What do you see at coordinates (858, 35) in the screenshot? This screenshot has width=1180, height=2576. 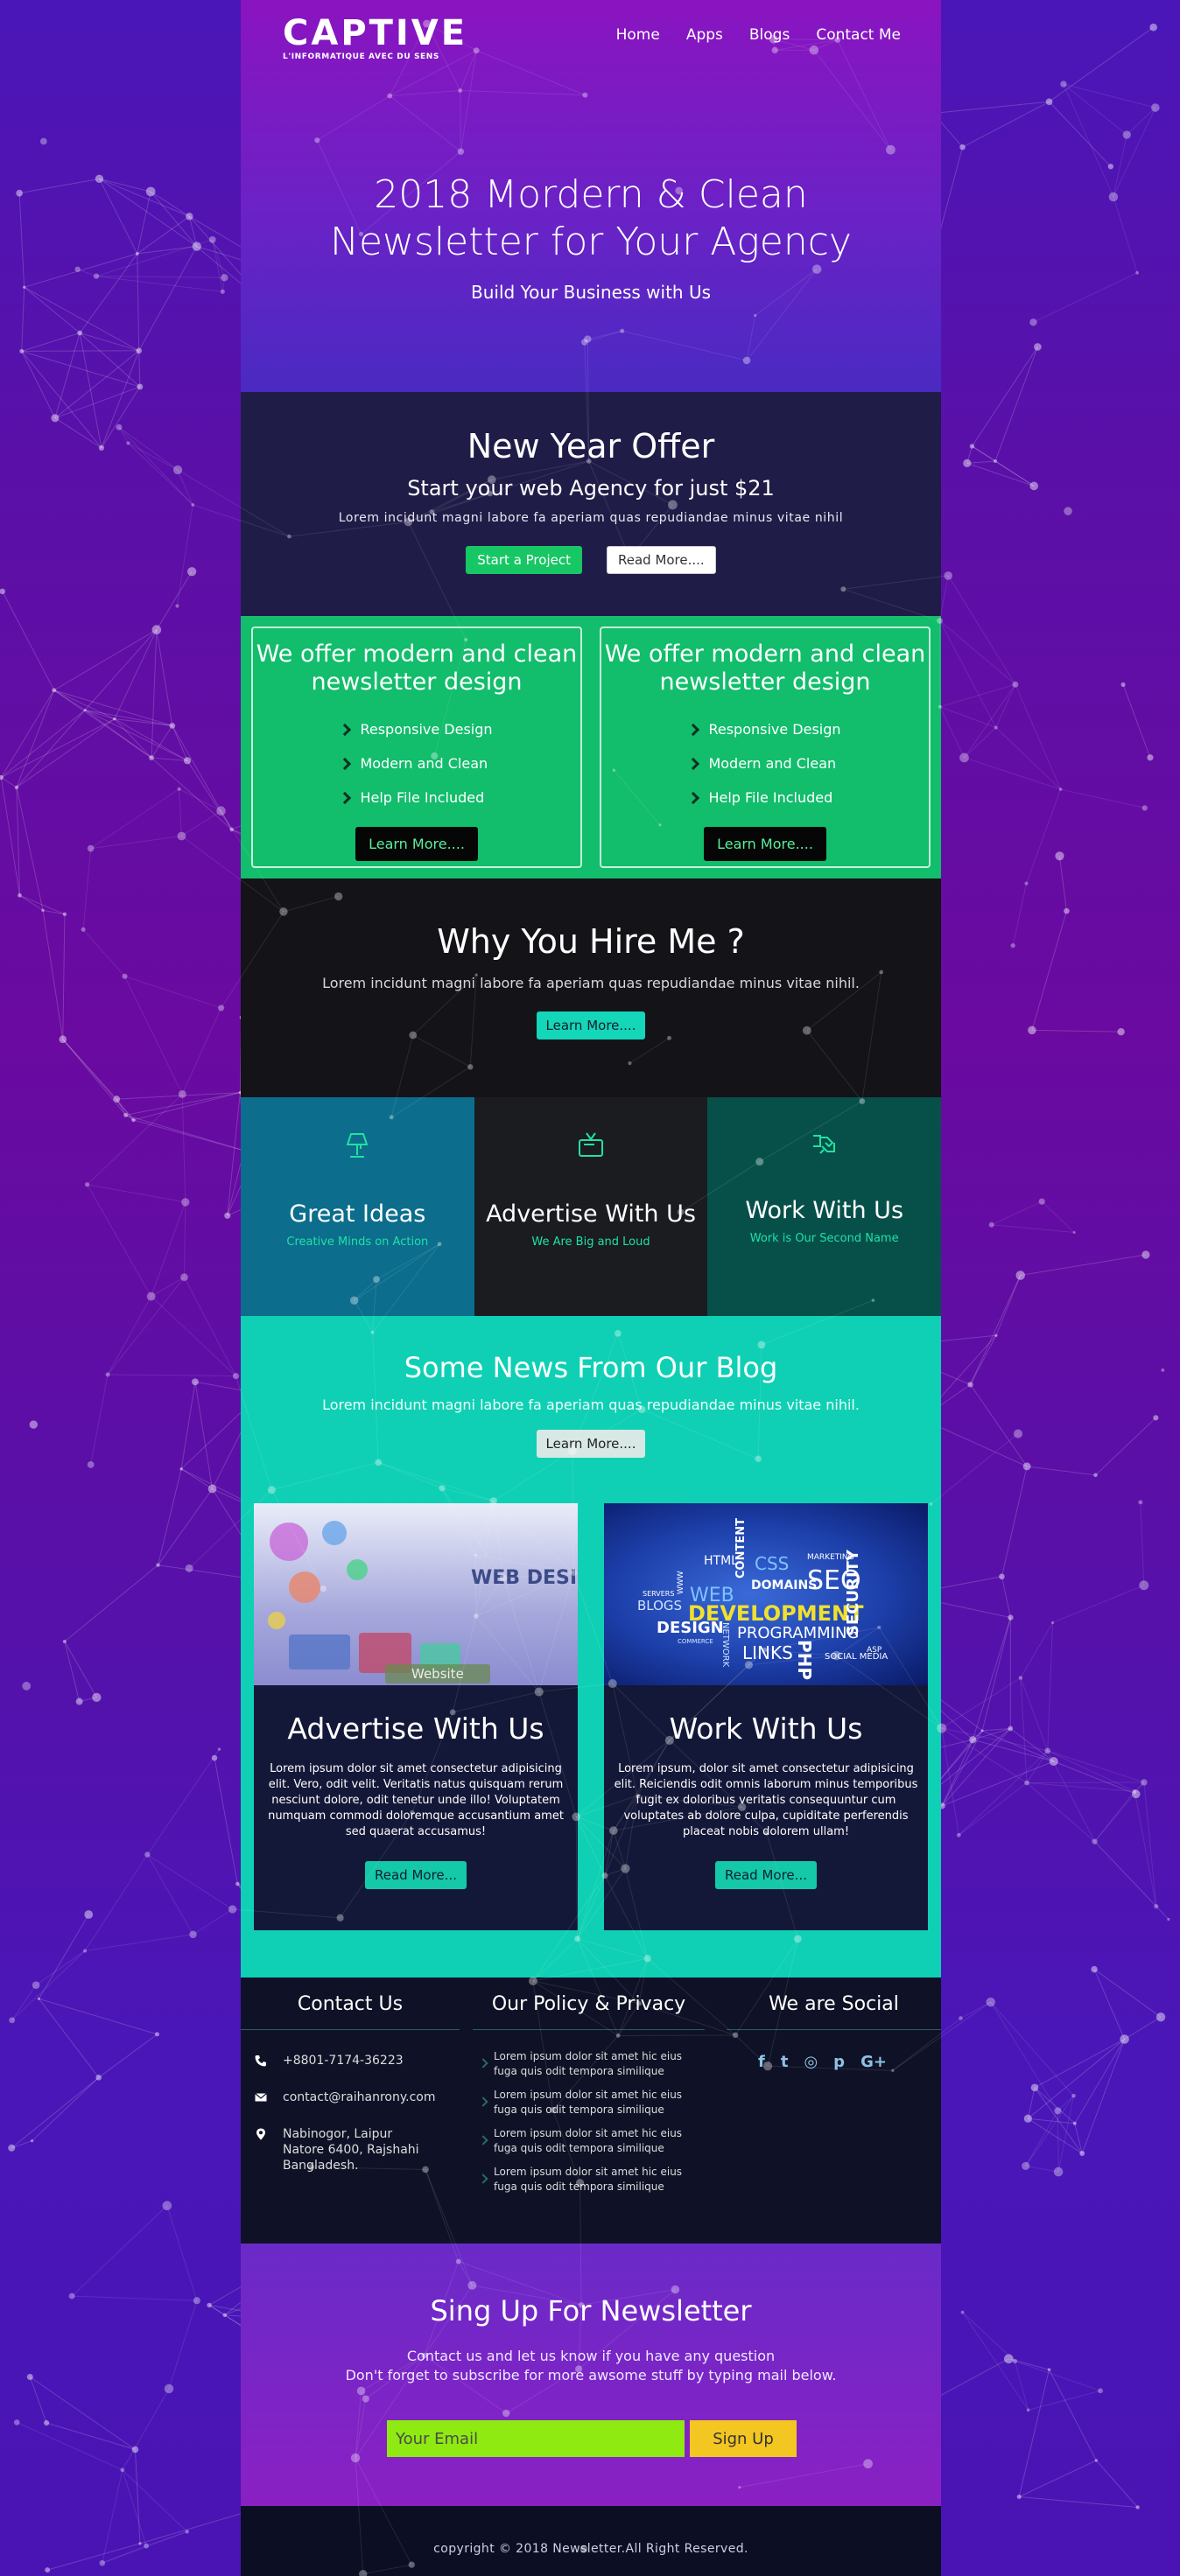 I see `nav-contact: Contact Me` at bounding box center [858, 35].